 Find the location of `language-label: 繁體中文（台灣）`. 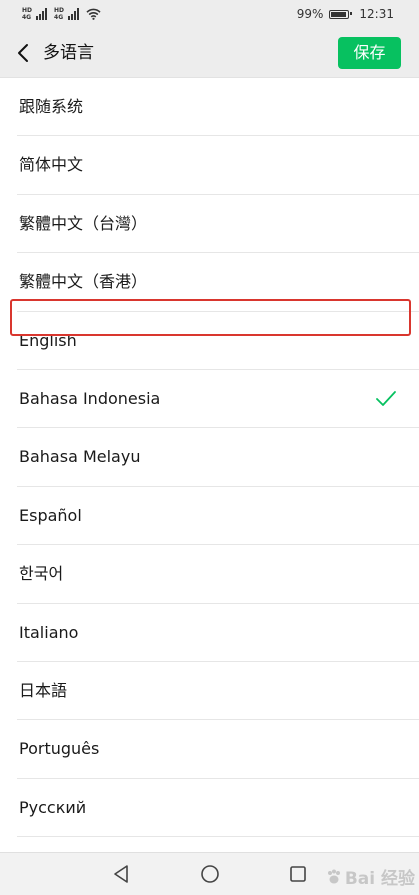

language-label: 繁體中文（台灣） is located at coordinates (83, 223).